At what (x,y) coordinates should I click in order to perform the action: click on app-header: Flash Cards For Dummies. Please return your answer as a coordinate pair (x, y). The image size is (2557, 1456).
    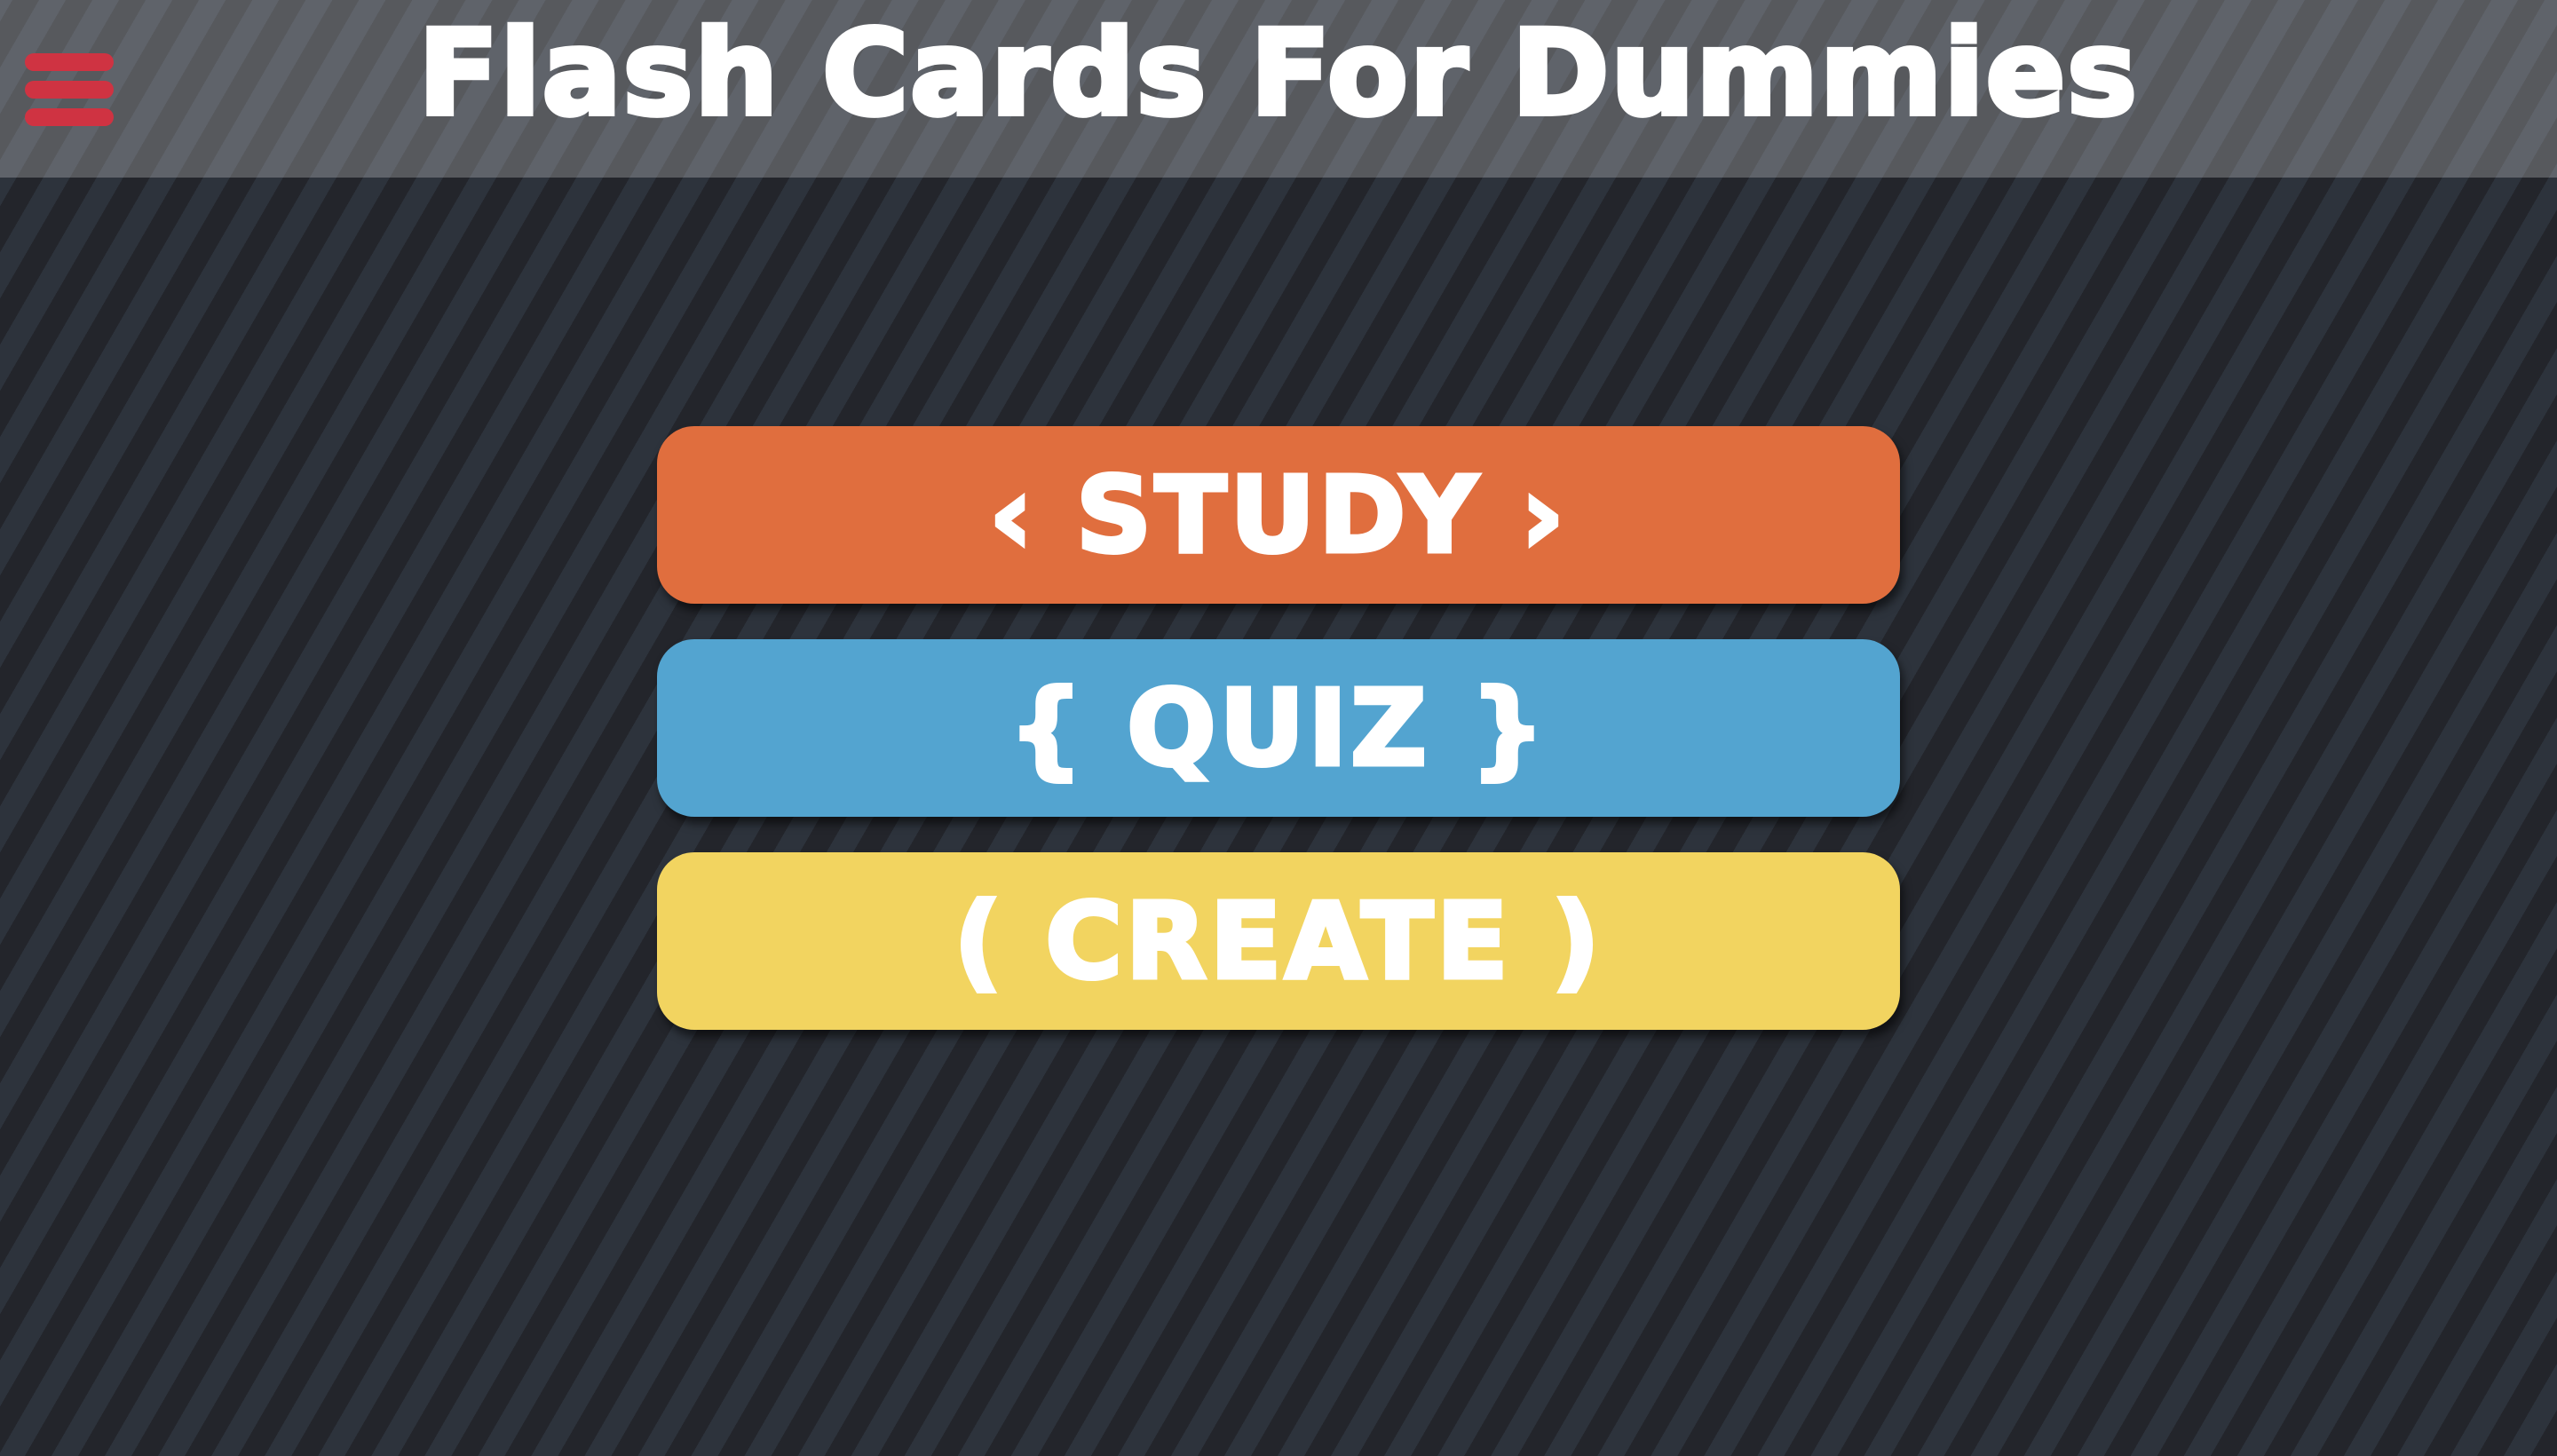
    Looking at the image, I should click on (1278, 89).